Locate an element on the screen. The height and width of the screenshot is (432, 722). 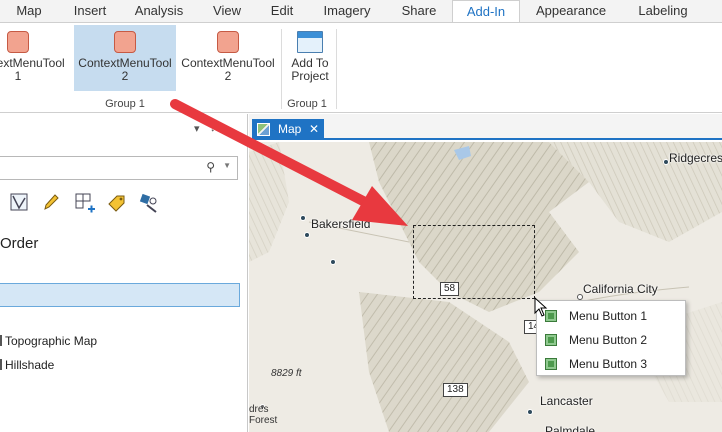
pencil-icon is located at coordinates (51, 203).